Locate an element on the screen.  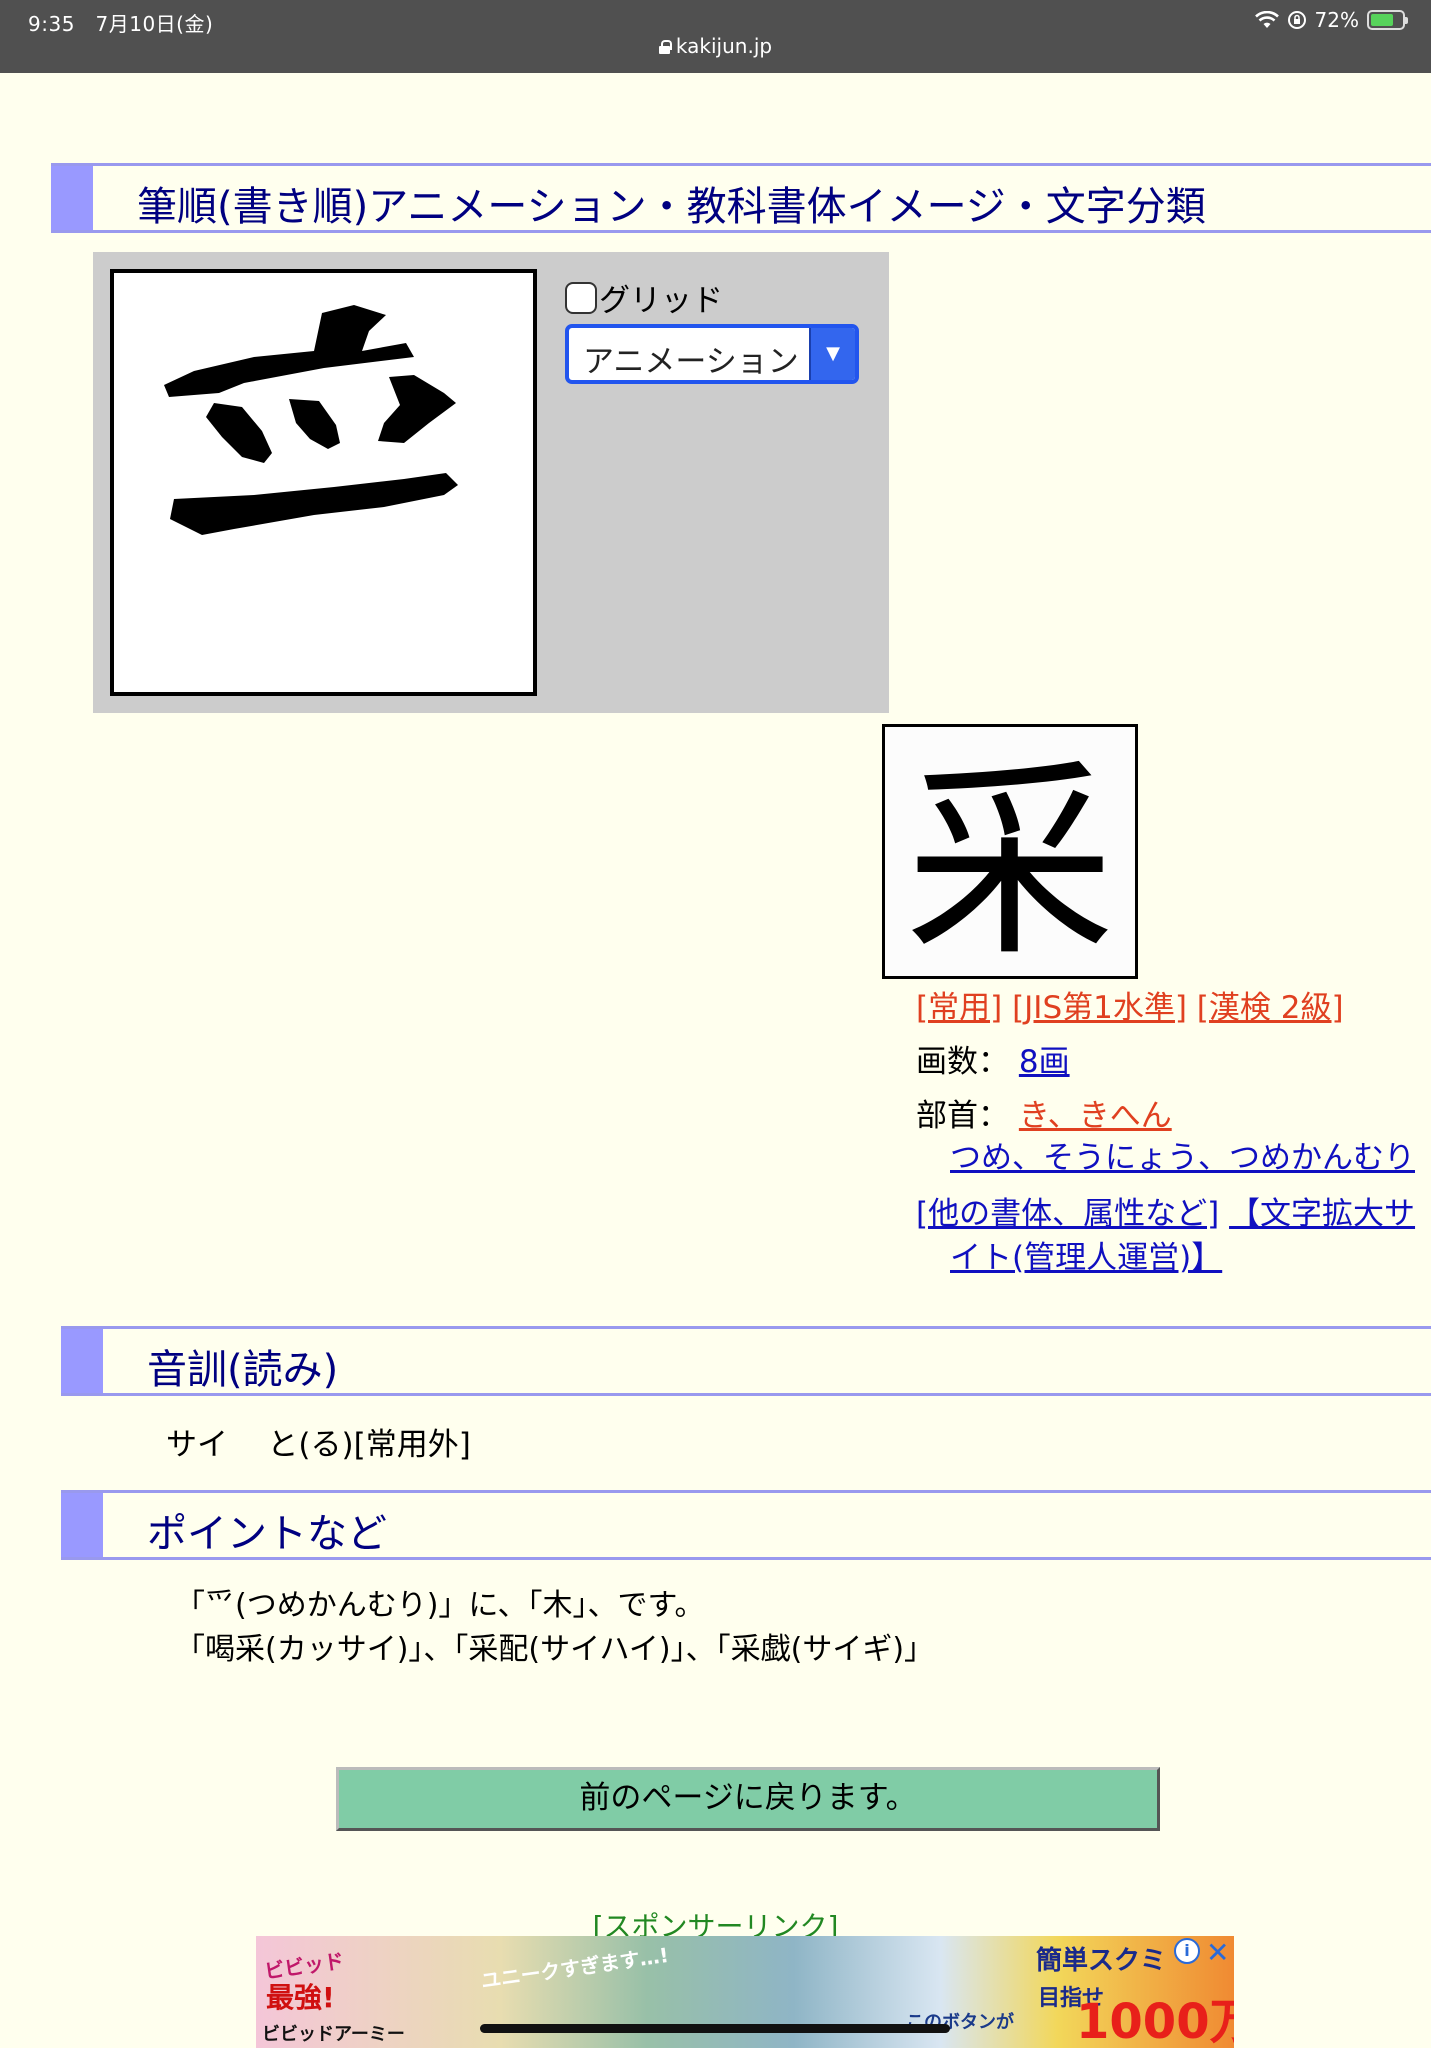
grid-checkbox: グリッド is located at coordinates (644, 297).